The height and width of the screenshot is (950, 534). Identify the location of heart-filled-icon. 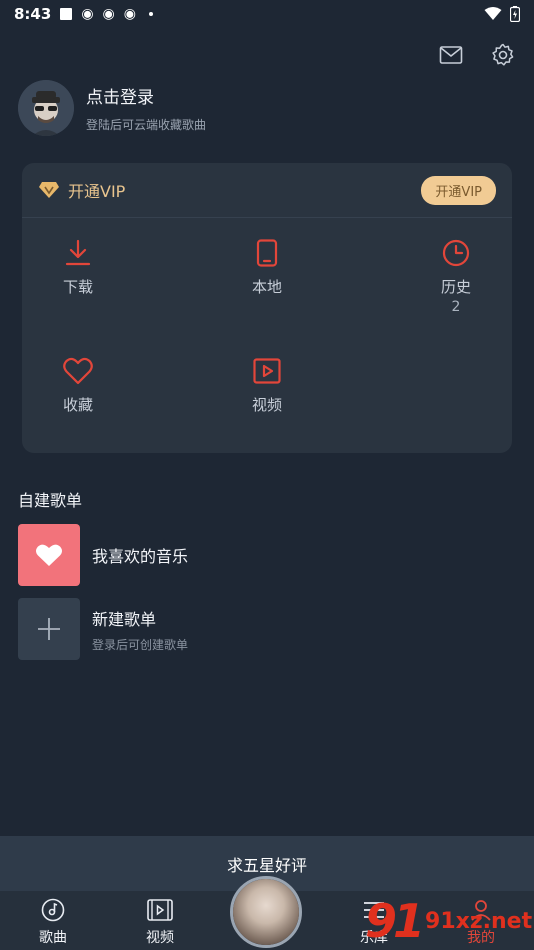
(49, 555).